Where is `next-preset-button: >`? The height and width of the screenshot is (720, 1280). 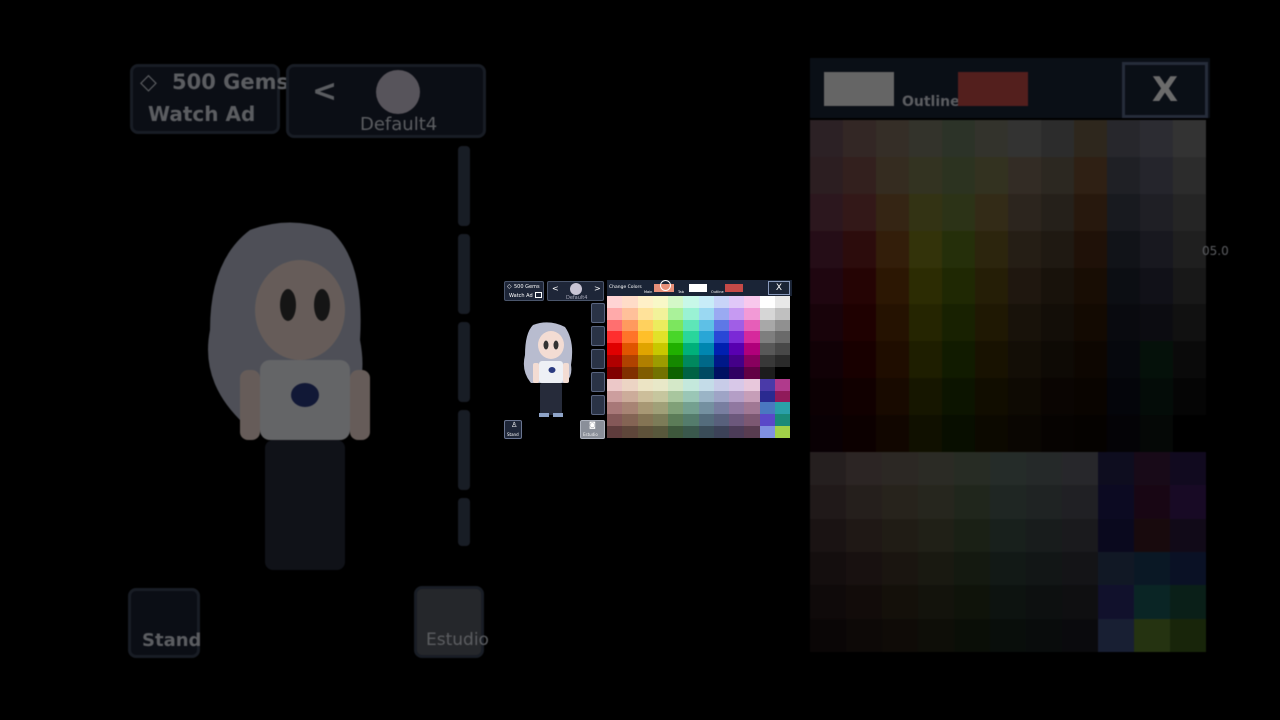 next-preset-button: > is located at coordinates (597, 289).